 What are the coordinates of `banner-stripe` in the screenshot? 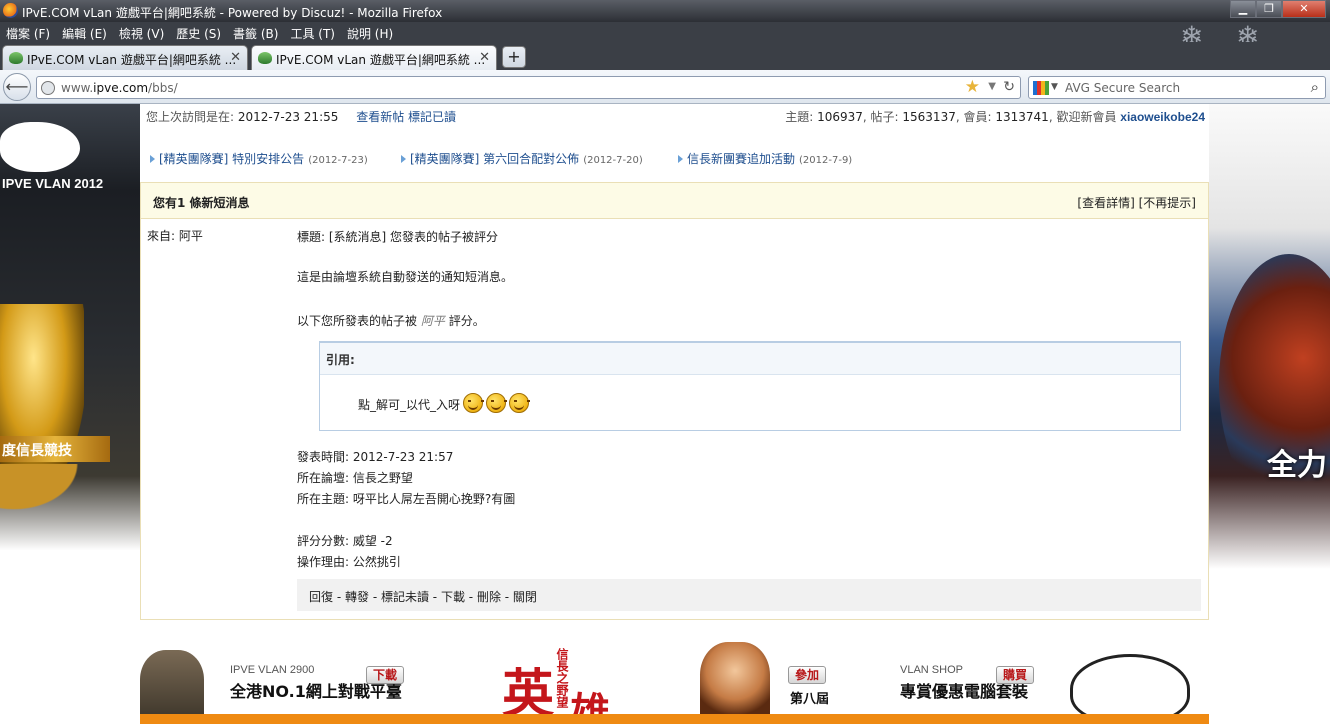 It's located at (674, 719).